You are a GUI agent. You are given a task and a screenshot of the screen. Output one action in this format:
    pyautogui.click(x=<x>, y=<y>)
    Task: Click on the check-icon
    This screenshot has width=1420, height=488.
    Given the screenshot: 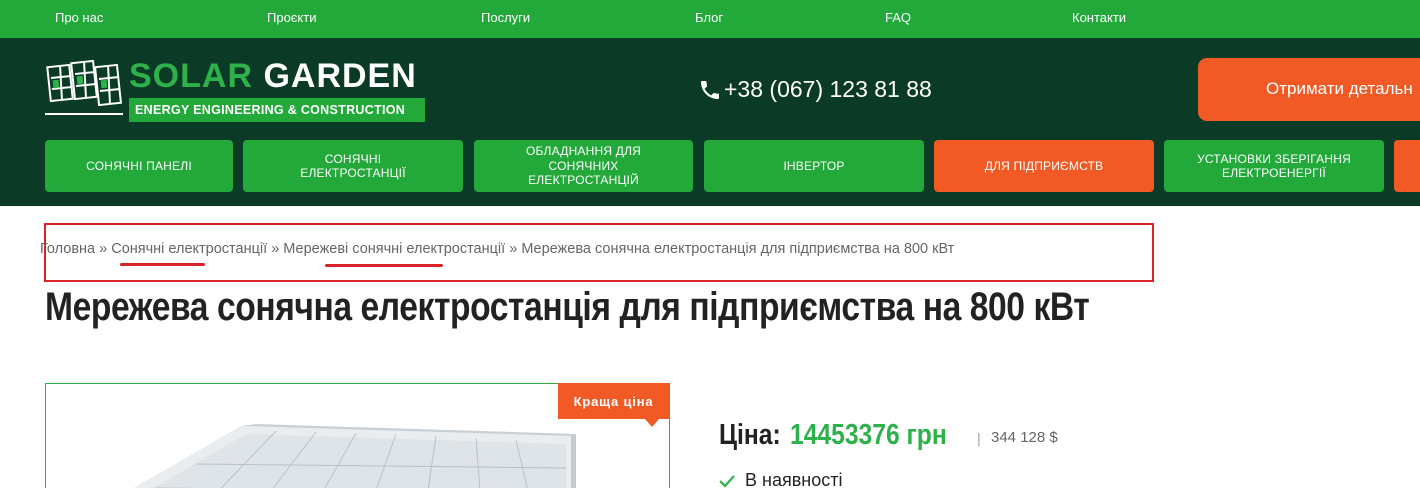 What is the action you would take?
    pyautogui.click(x=727, y=481)
    